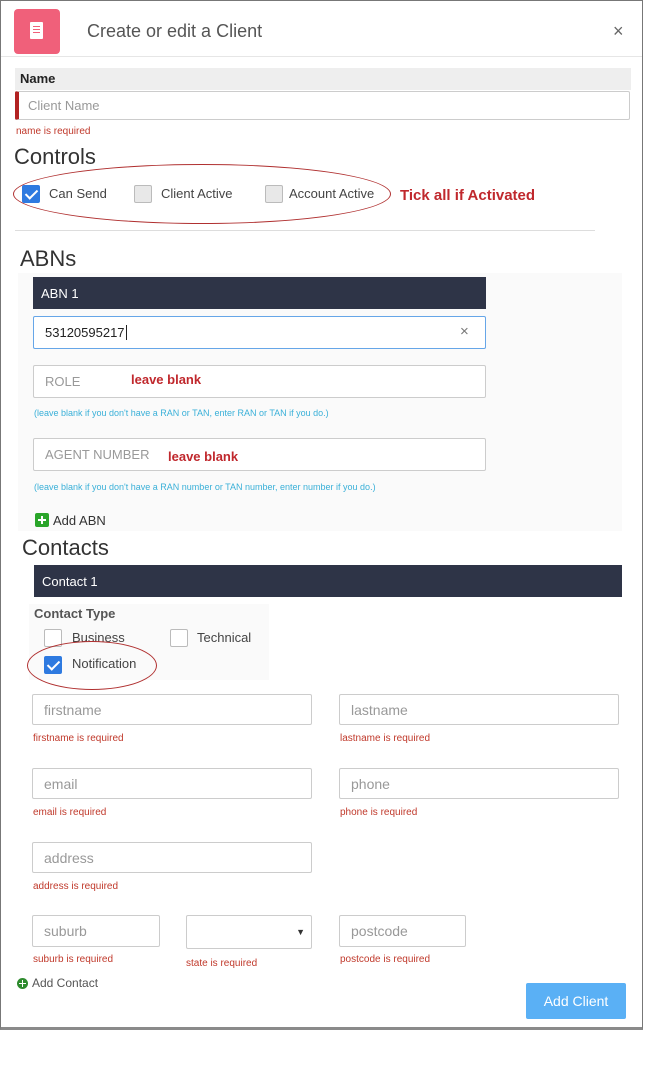 This screenshot has height=1065, width=645. I want to click on abn-value: 53120595217, so click(85, 332).